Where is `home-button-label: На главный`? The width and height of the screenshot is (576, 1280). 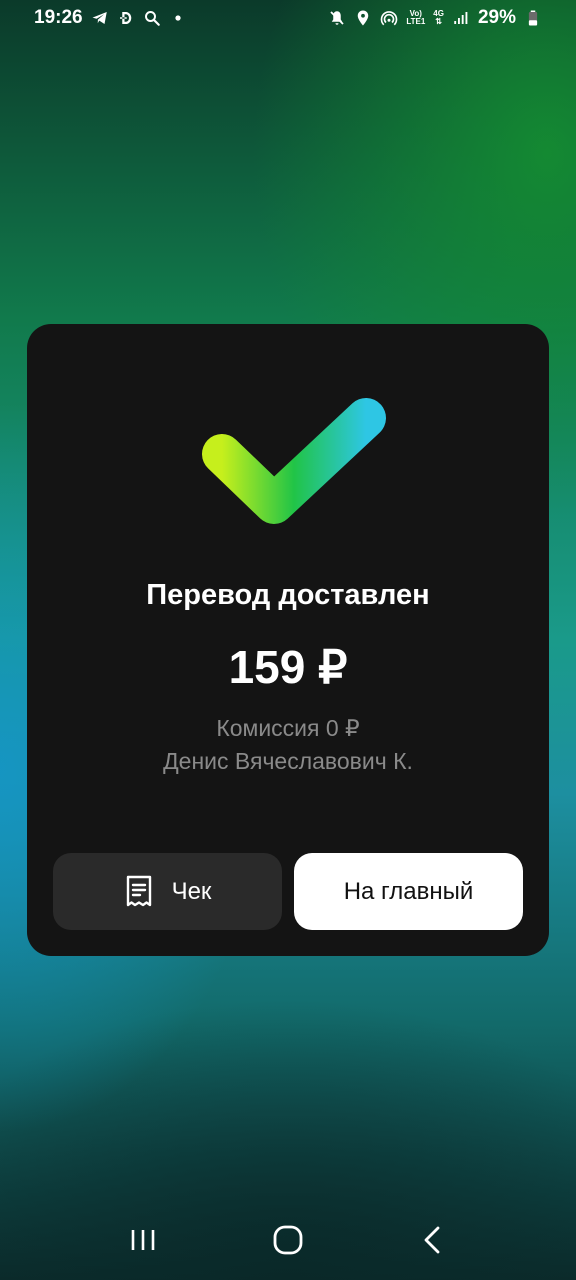
home-button-label: На главный is located at coordinates (408, 891).